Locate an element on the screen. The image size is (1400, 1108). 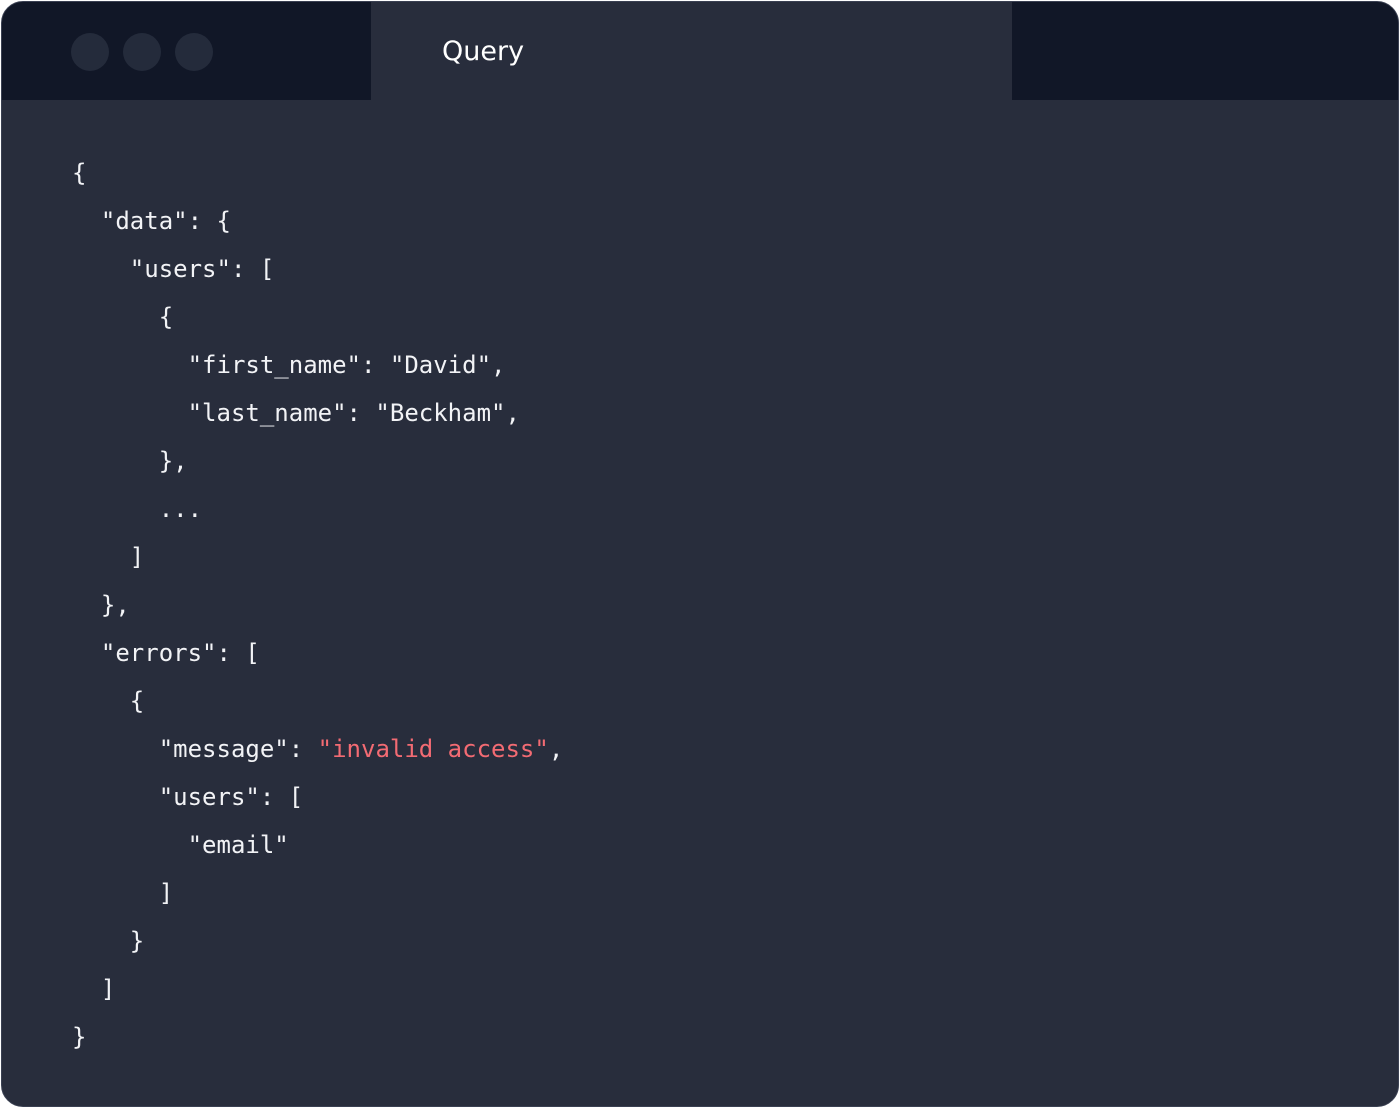
tab-query: Query is located at coordinates (691, 51).